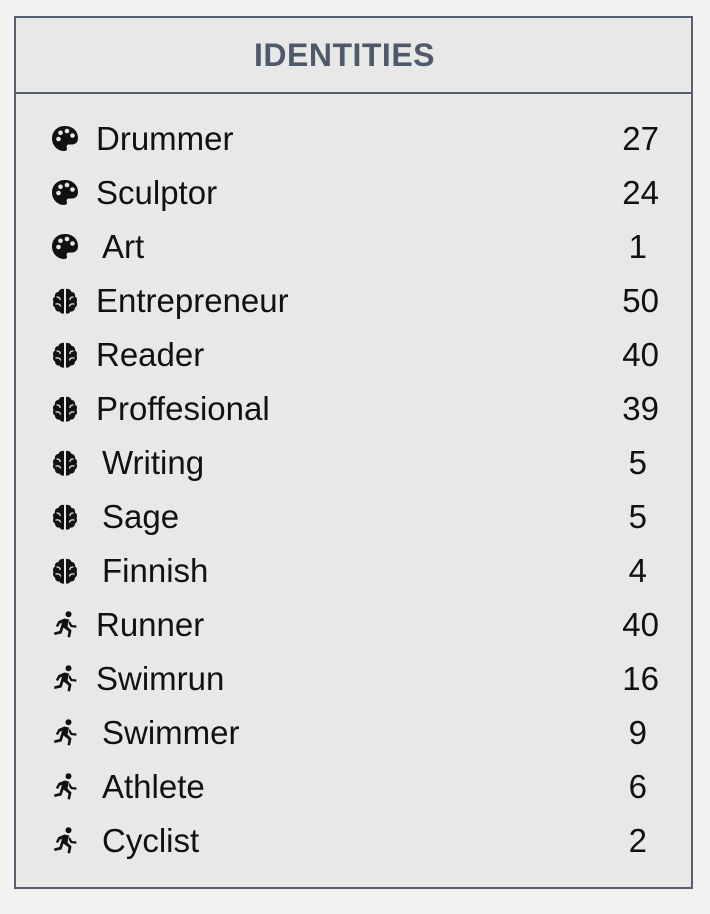 The width and height of the screenshot is (710, 914). I want to click on identity-label: Sage, so click(141, 516).